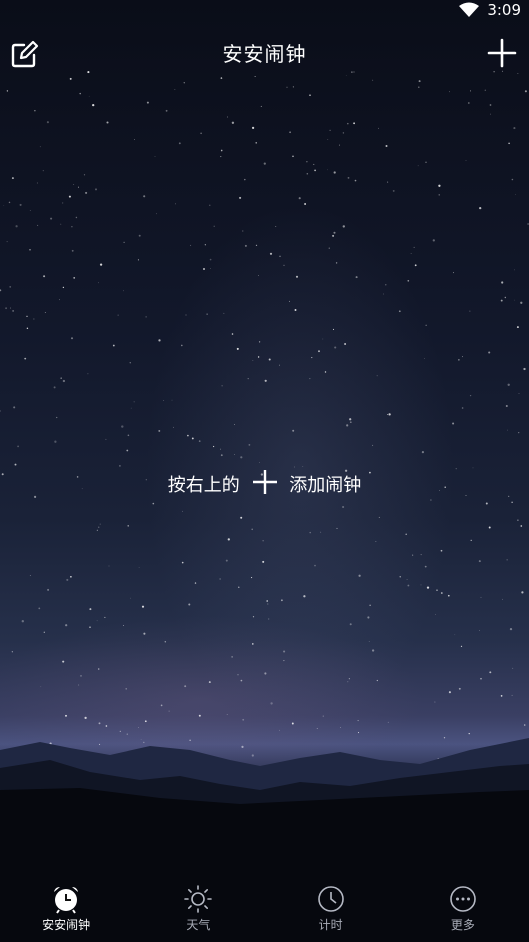 The height and width of the screenshot is (942, 529). Describe the element at coordinates (463, 899) in the screenshot. I see `more-icon` at that location.